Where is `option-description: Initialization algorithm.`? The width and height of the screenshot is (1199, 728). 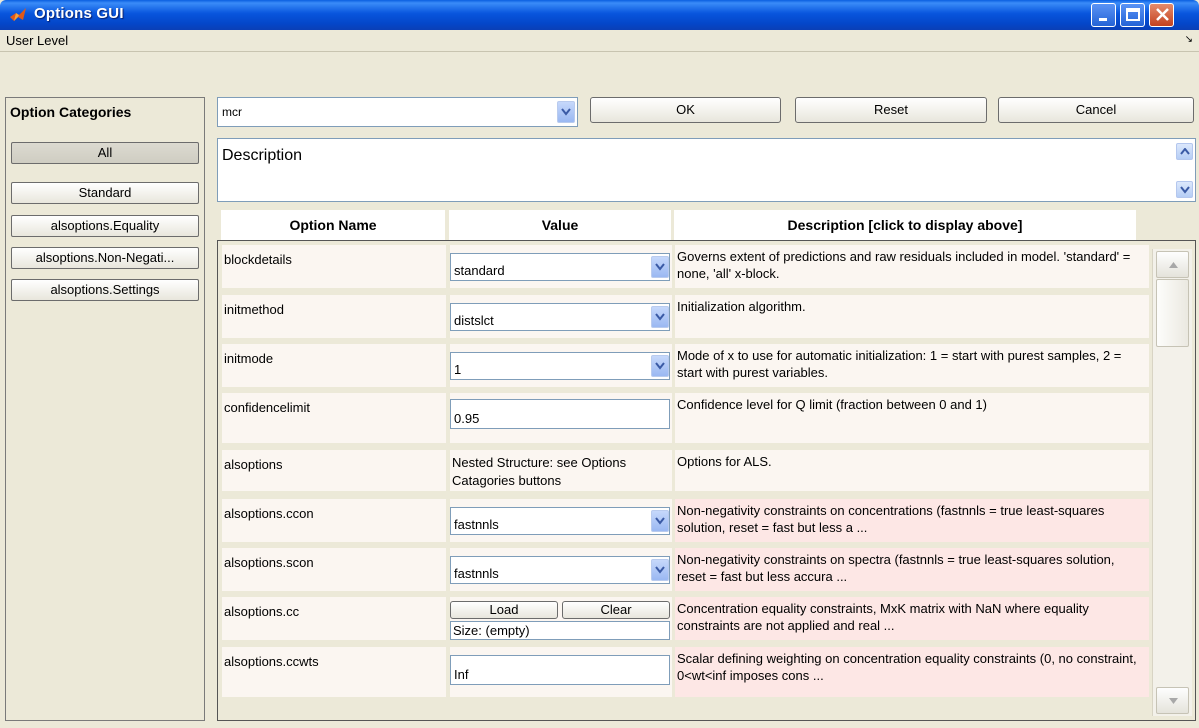
option-description: Initialization algorithm. is located at coordinates (912, 316).